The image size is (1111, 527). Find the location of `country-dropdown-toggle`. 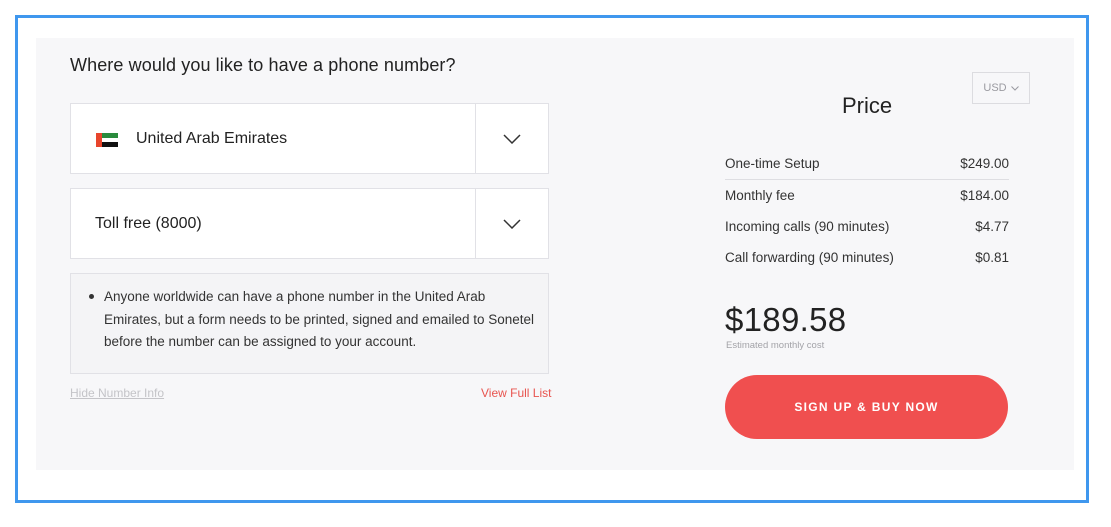

country-dropdown-toggle is located at coordinates (511, 138).